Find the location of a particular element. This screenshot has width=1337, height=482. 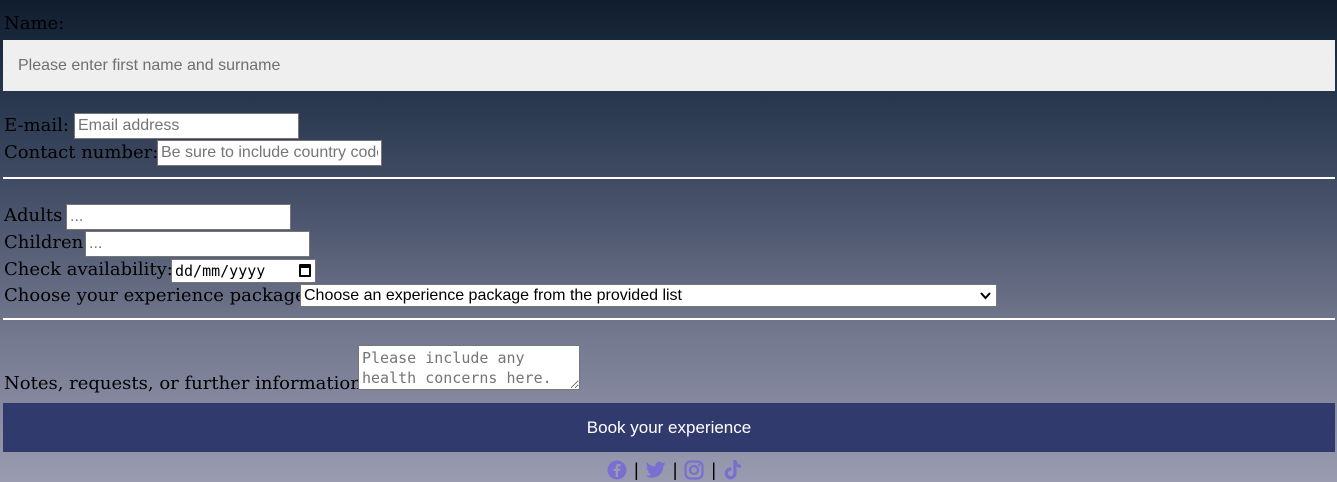

book-experience-button: Book your experience is located at coordinates (669, 427).